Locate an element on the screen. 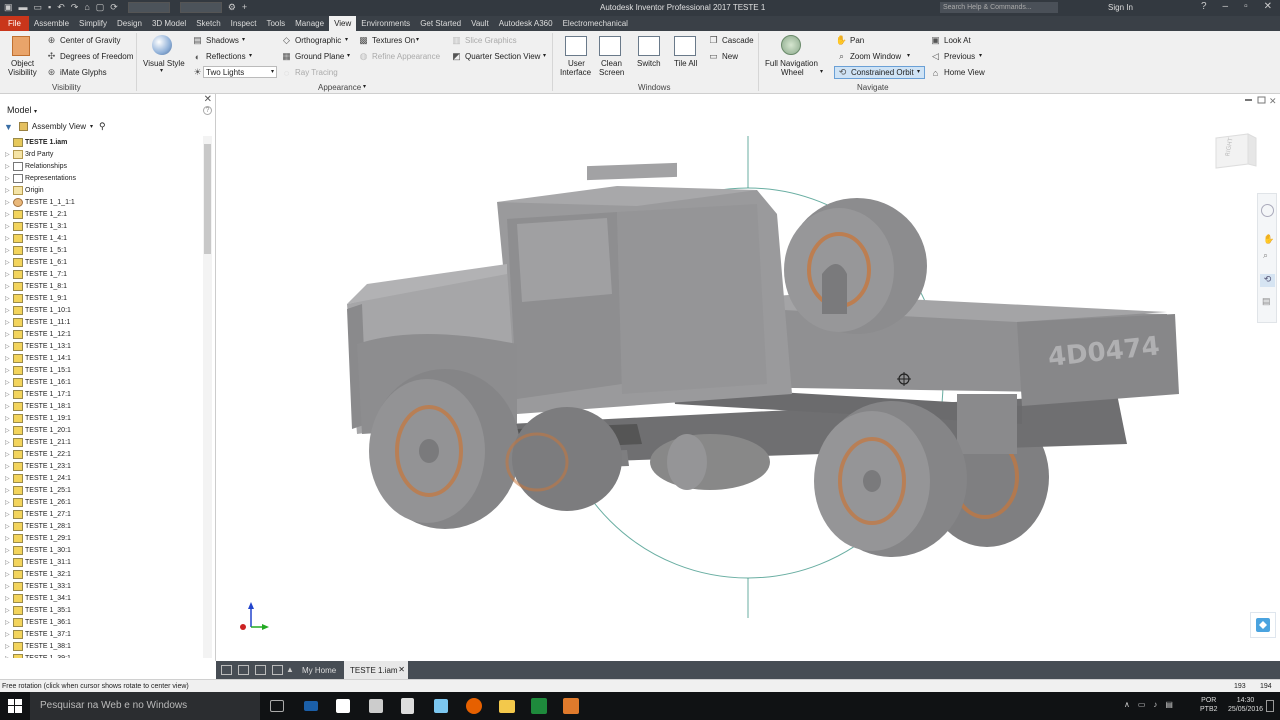 This screenshot has height=720, width=1280. object-visibility-label-2: Visibility is located at coordinates (22, 72).